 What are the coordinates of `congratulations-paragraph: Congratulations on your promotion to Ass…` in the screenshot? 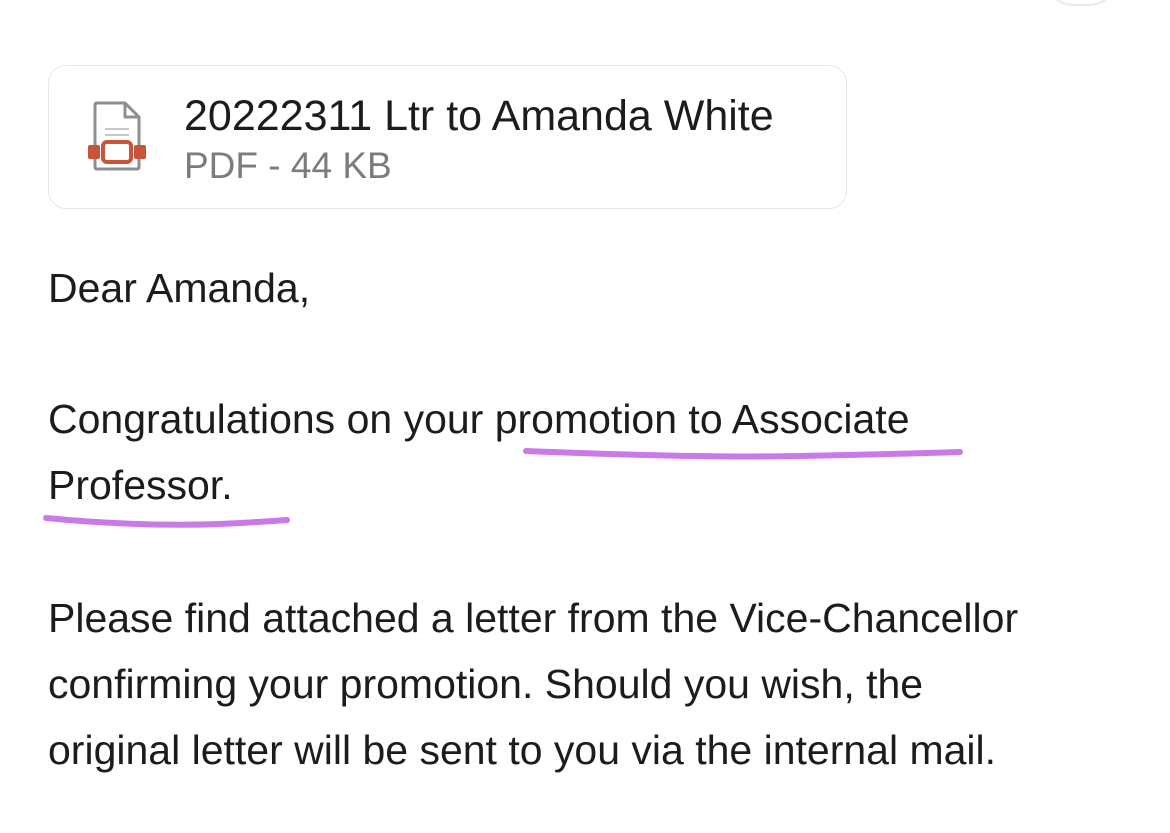 It's located at (479, 452).